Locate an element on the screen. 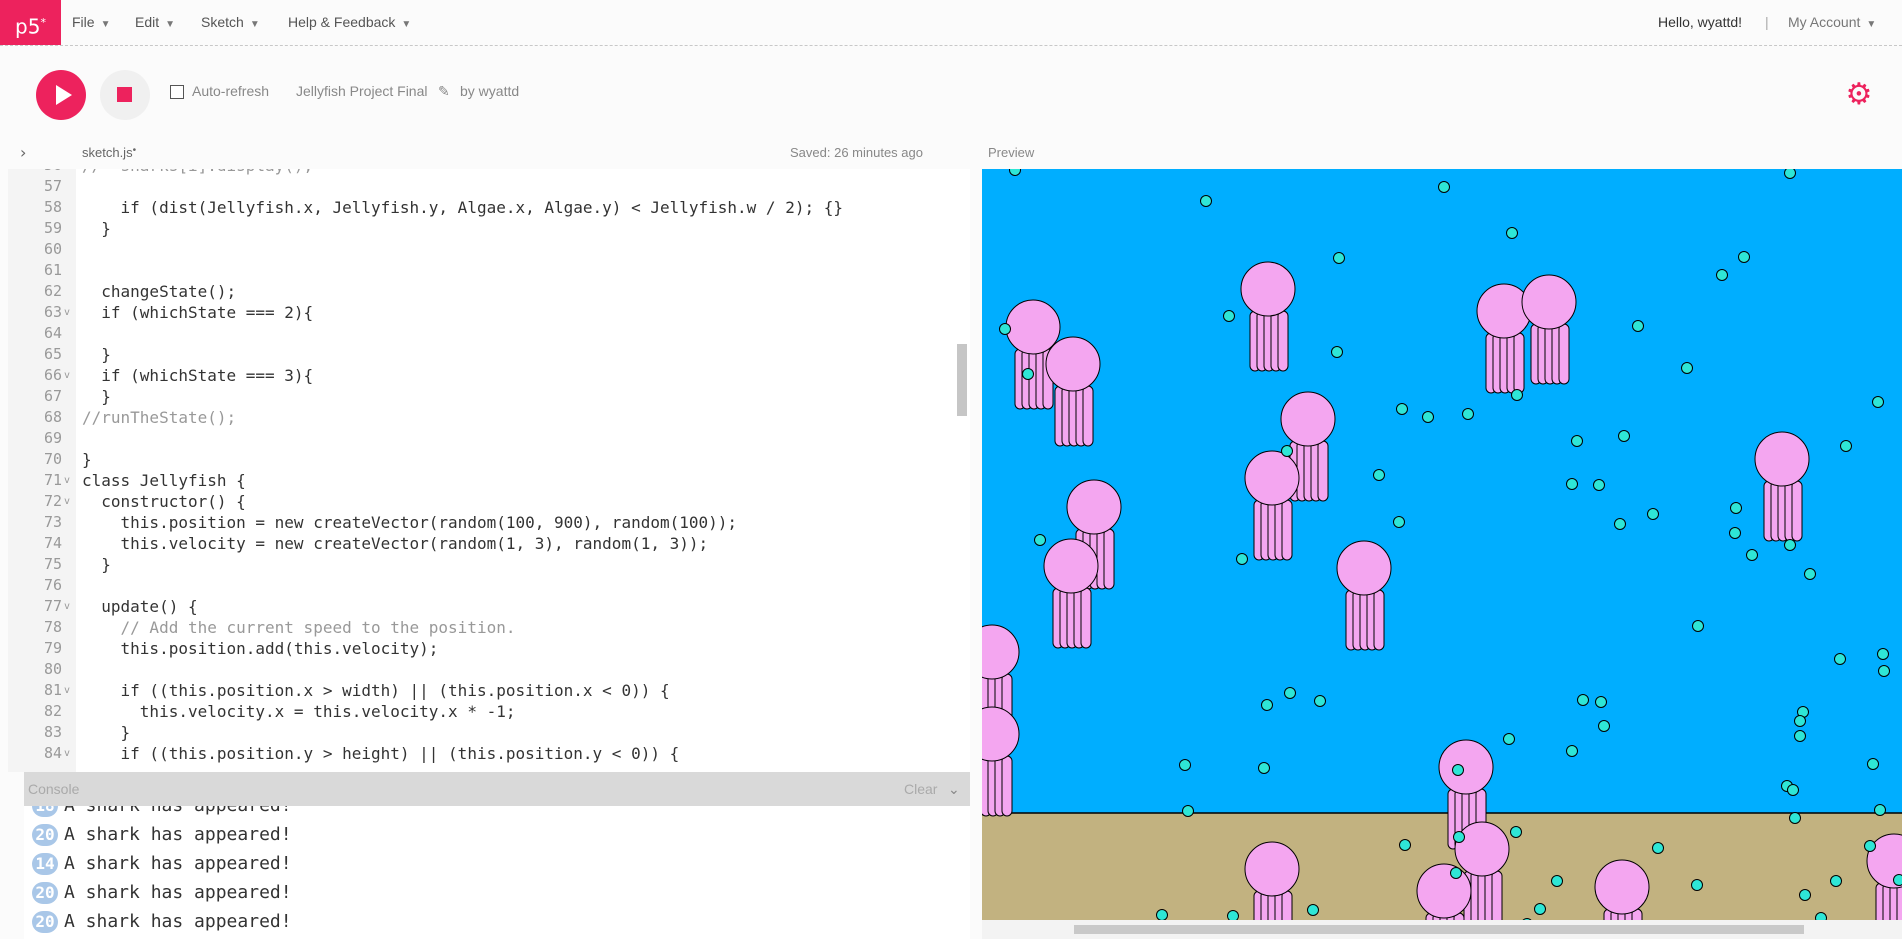 The width and height of the screenshot is (1902, 939). saved-status: Saved: 26 minutes ago is located at coordinates (856, 152).